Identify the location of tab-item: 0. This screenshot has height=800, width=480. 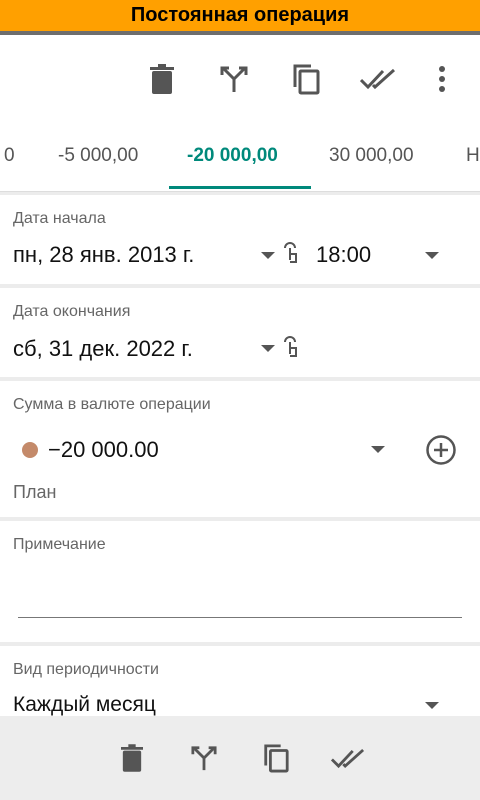
(9, 156).